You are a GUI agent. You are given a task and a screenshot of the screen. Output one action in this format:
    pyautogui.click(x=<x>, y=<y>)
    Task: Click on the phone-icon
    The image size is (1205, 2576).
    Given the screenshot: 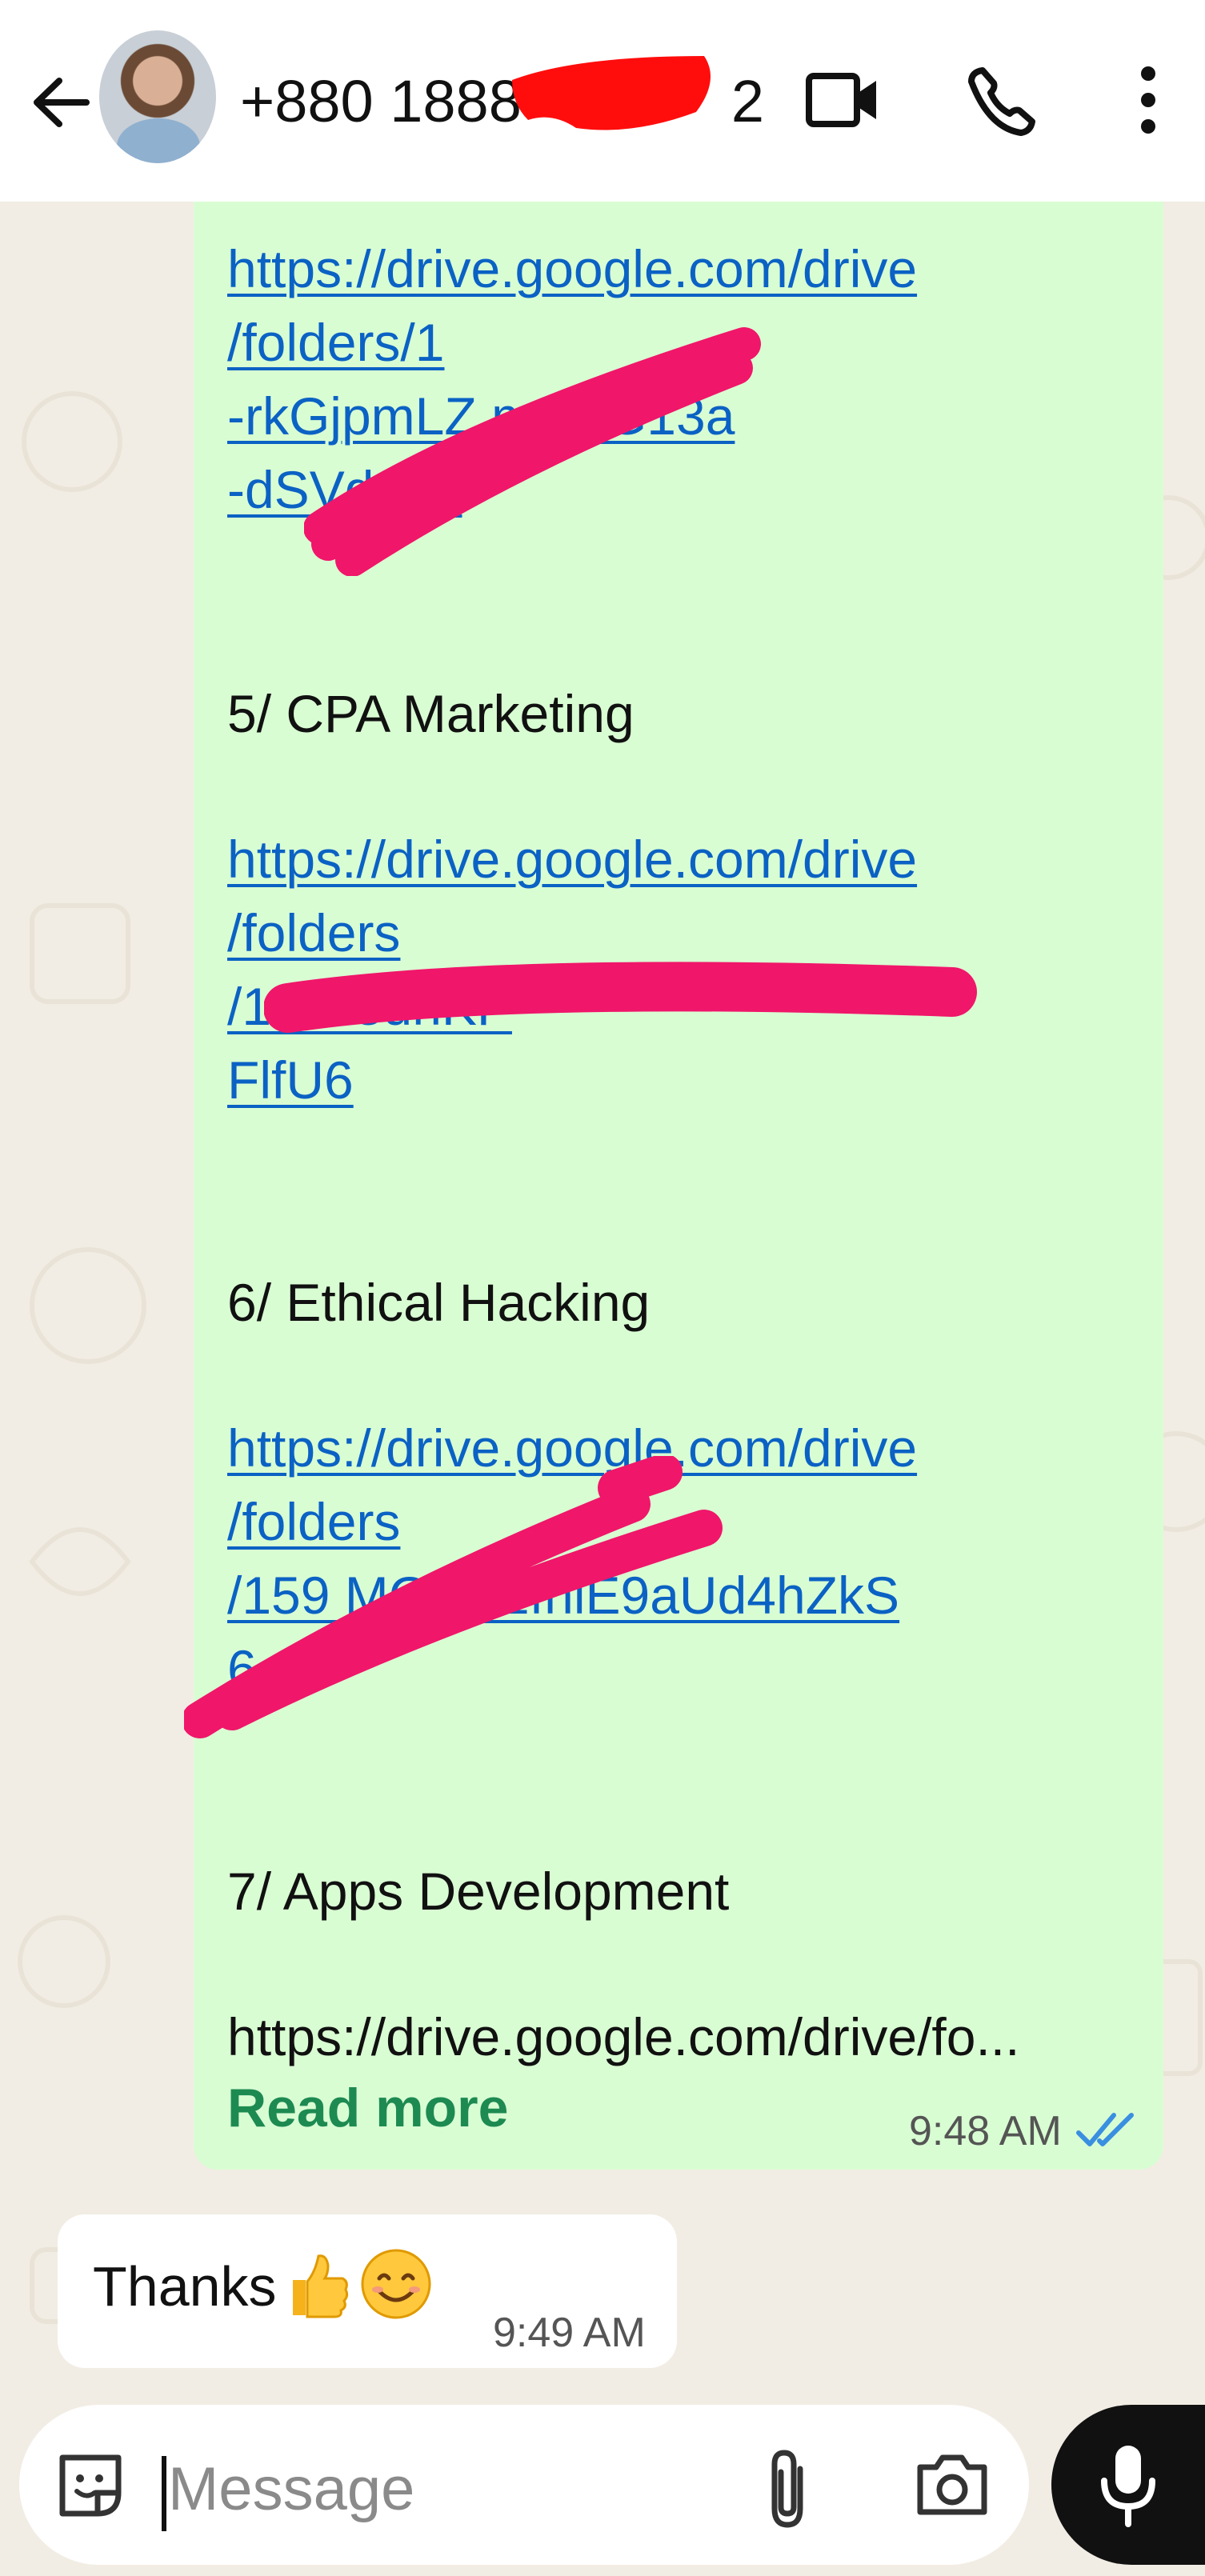 What is the action you would take?
    pyautogui.click(x=1001, y=101)
    